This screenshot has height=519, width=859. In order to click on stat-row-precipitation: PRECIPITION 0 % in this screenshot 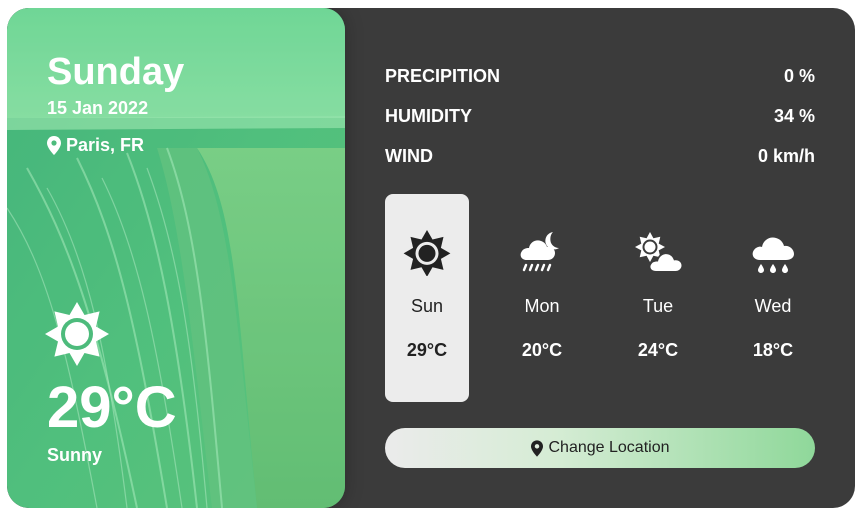, I will do `click(600, 76)`.